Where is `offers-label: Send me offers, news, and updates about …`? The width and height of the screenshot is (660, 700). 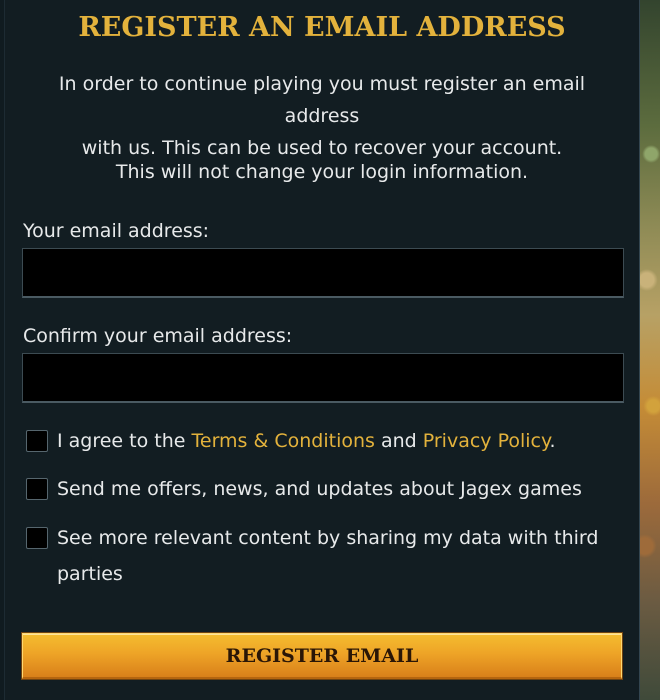 offers-label: Send me offers, news, and updates about … is located at coordinates (319, 489).